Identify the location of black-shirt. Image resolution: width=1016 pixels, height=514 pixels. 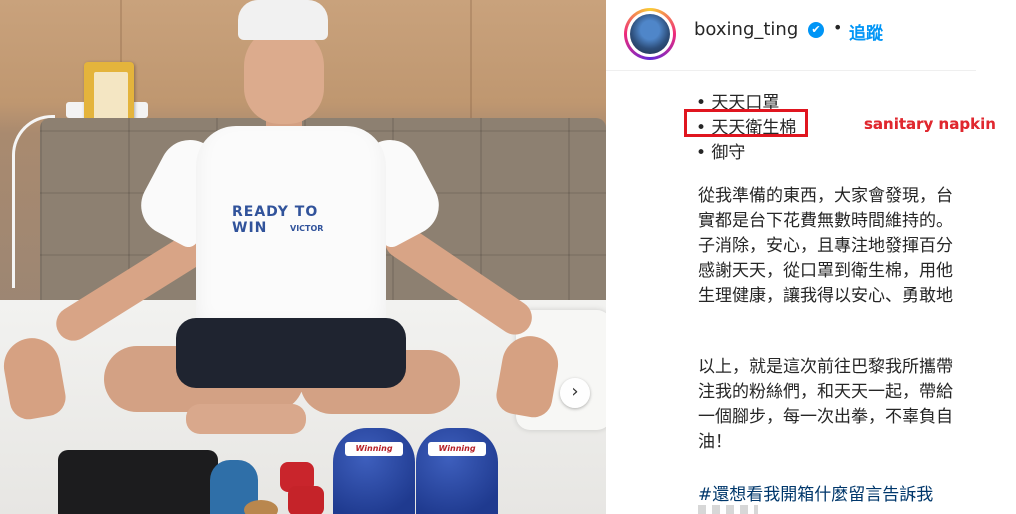
(138, 482).